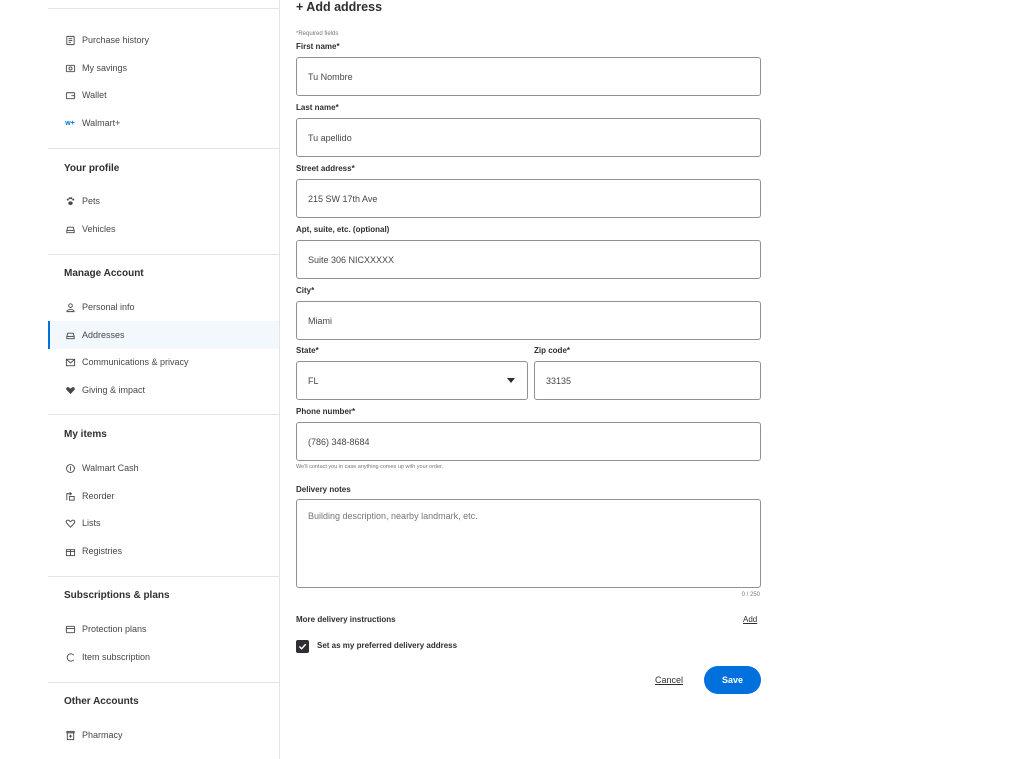 This screenshot has width=1024, height=759. Describe the element at coordinates (70, 229) in the screenshot. I see `car-icon` at that location.